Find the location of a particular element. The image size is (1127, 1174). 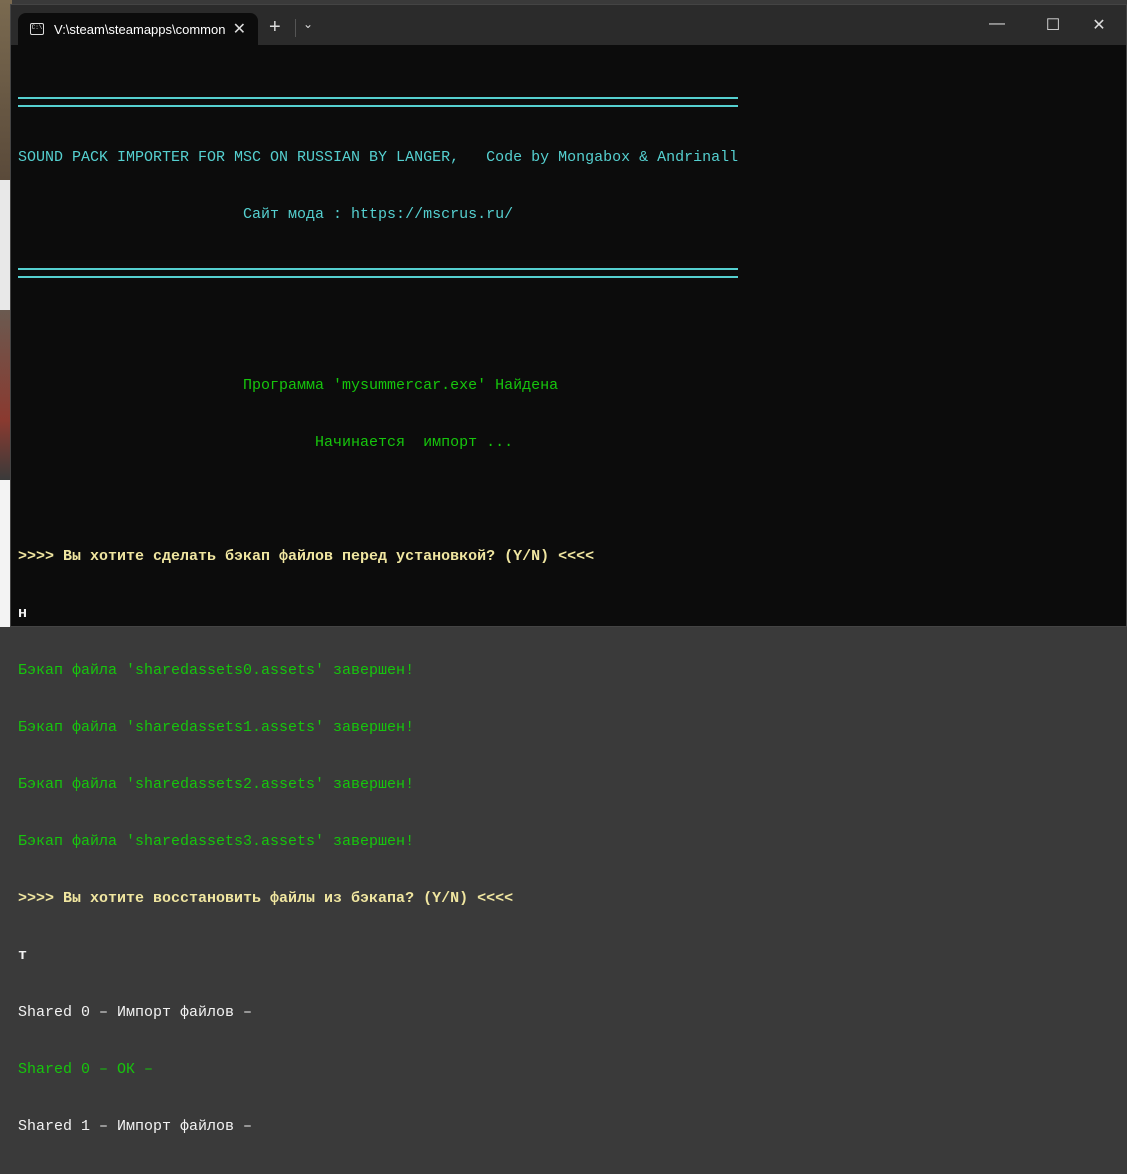

chevron-down-icon: ⌄ is located at coordinates (308, 24).